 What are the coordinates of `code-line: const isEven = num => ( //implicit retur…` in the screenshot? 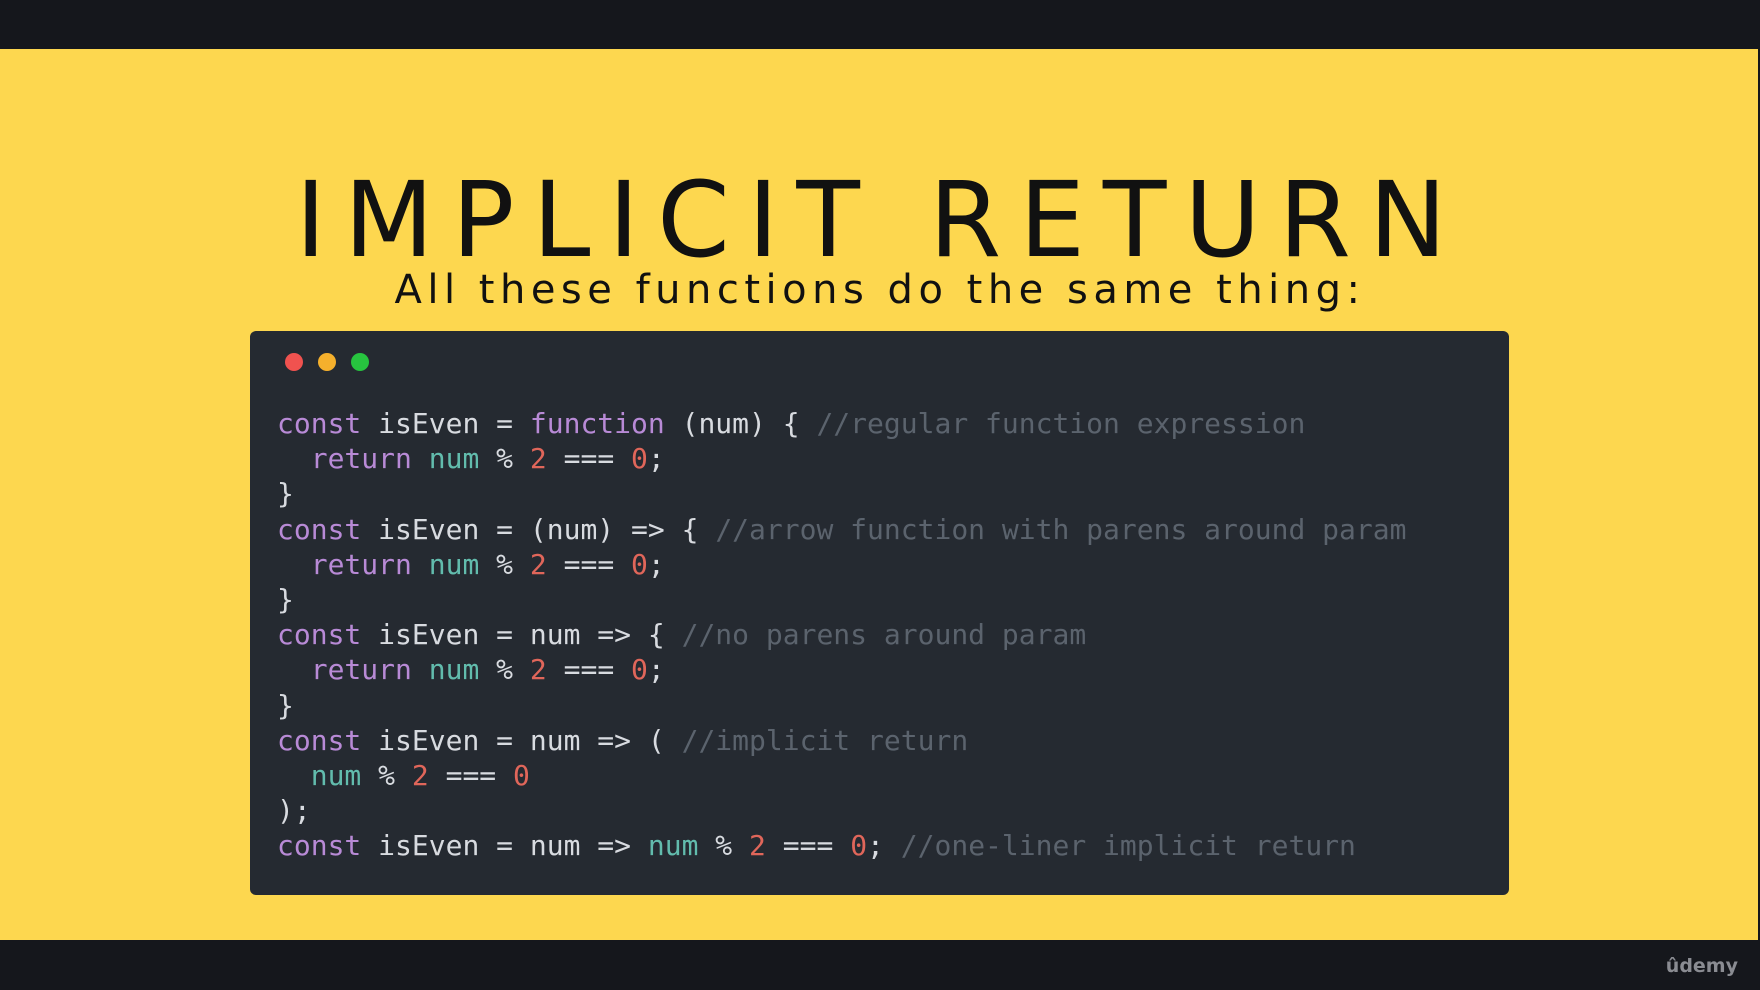 It's located at (841, 740).